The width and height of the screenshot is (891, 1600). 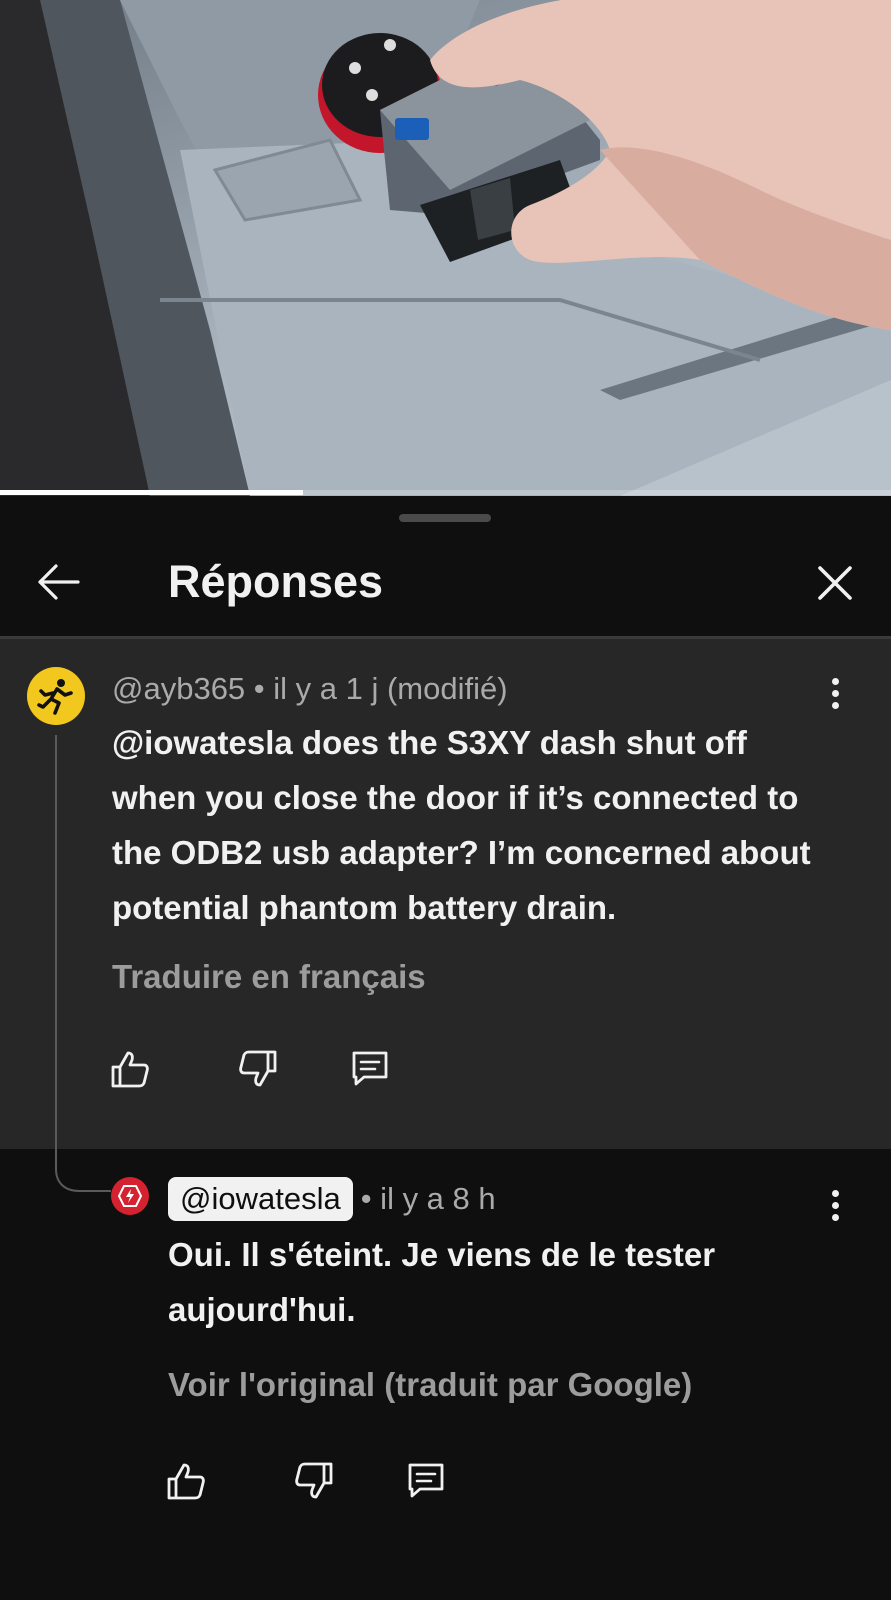 I want to click on sheet-header: Réponses, so click(x=445, y=584).